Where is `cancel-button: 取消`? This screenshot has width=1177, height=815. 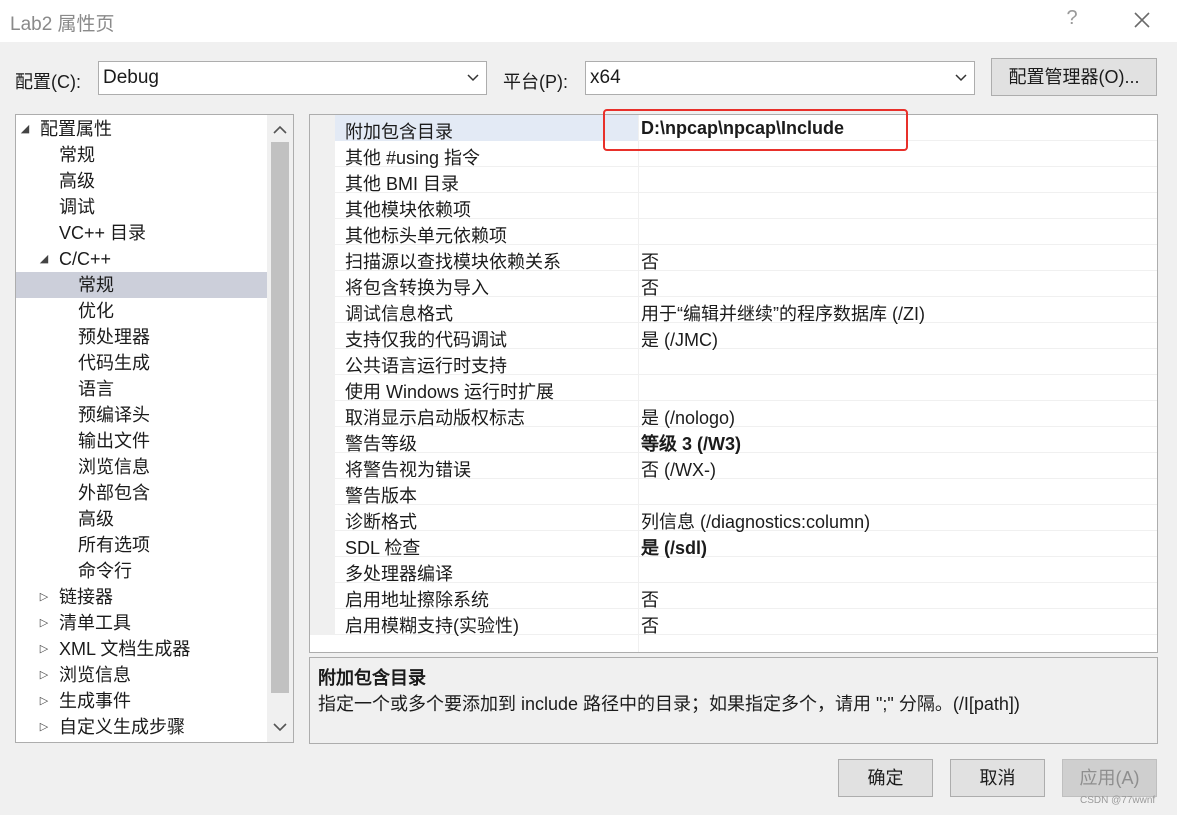 cancel-button: 取消 is located at coordinates (997, 778).